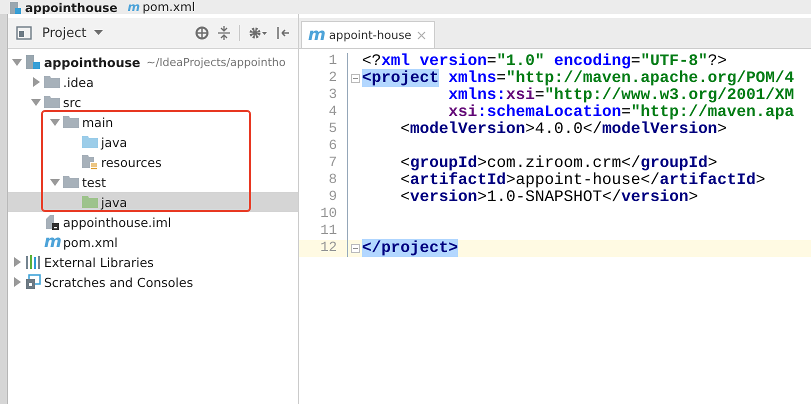 The width and height of the screenshot is (811, 404). I want to click on tree-item: appointhouse ~/IdeaProjects/appointho, so click(153, 62).